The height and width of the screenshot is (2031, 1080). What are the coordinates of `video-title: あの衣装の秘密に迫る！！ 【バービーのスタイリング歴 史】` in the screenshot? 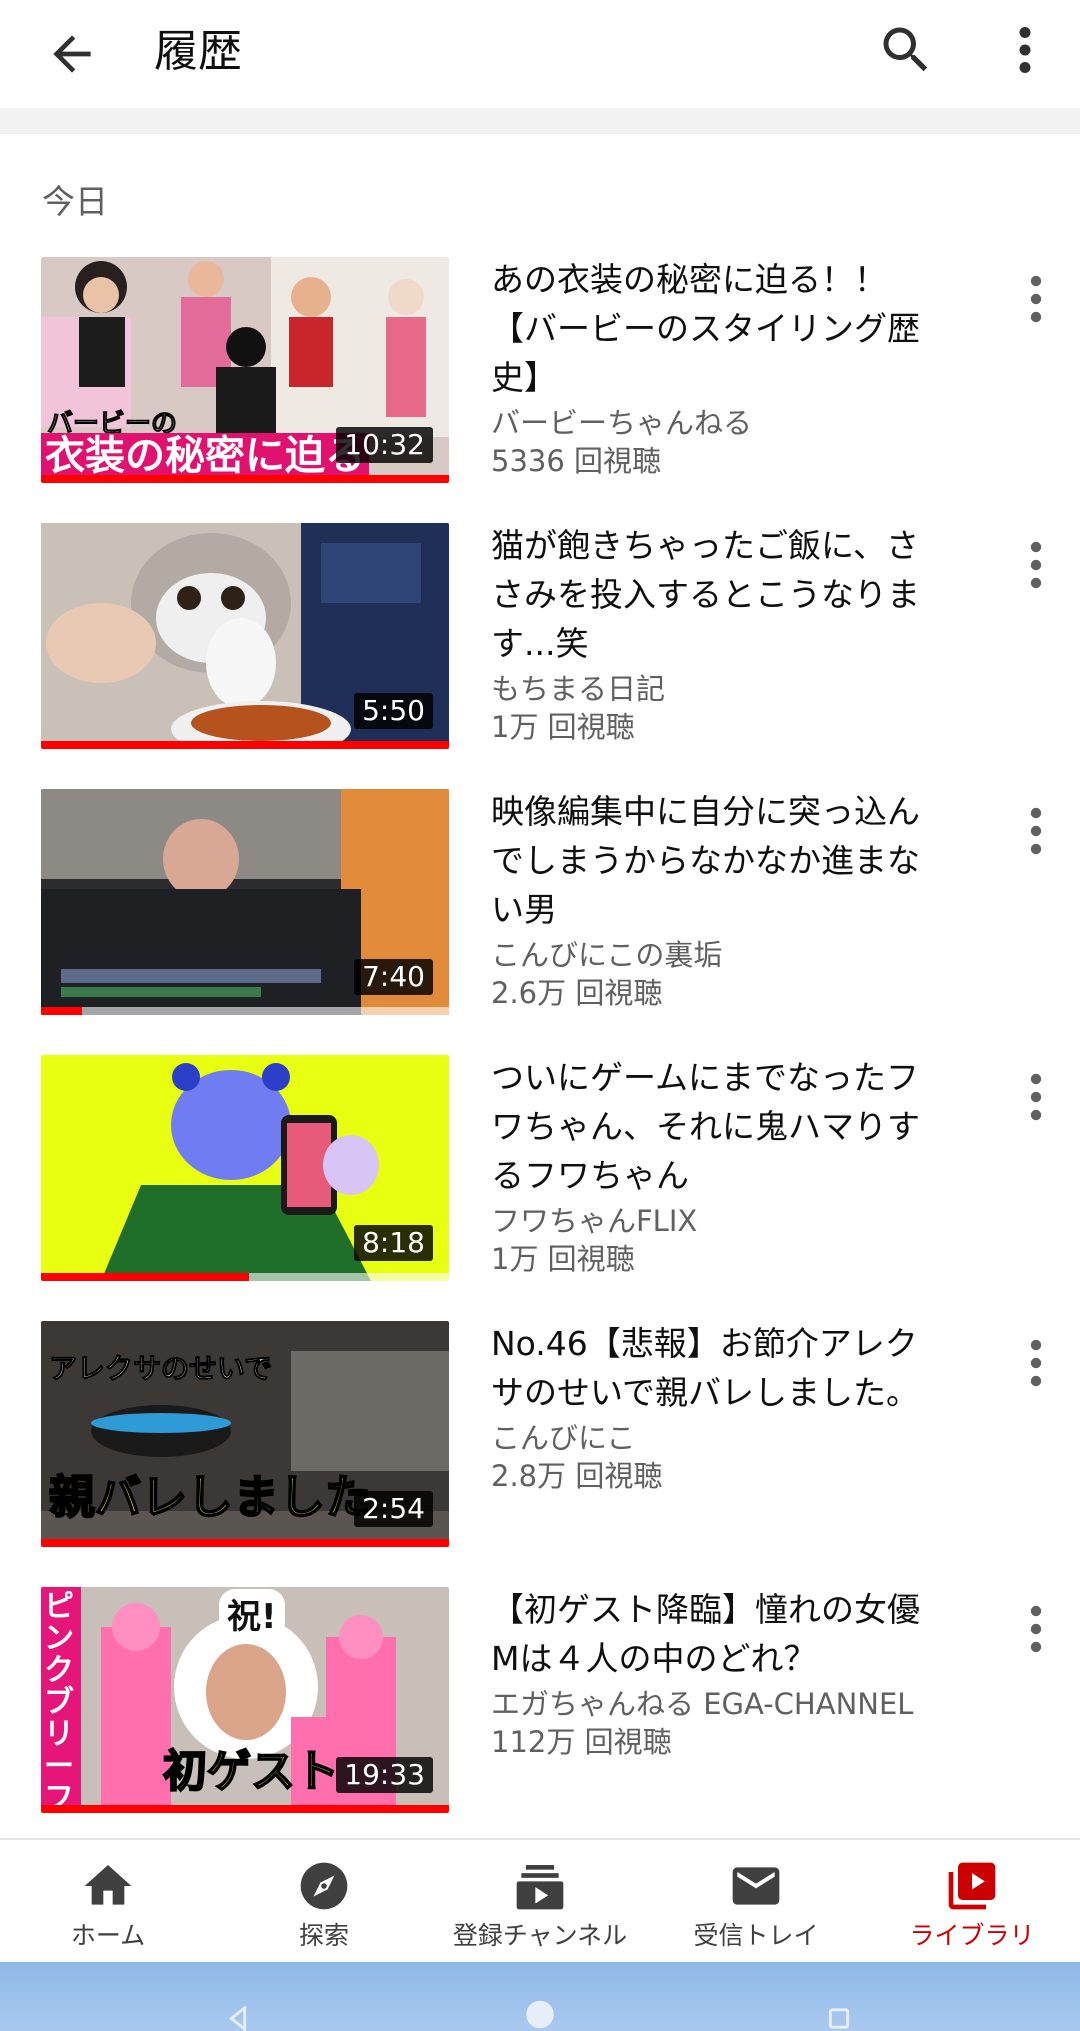 It's located at (731, 328).